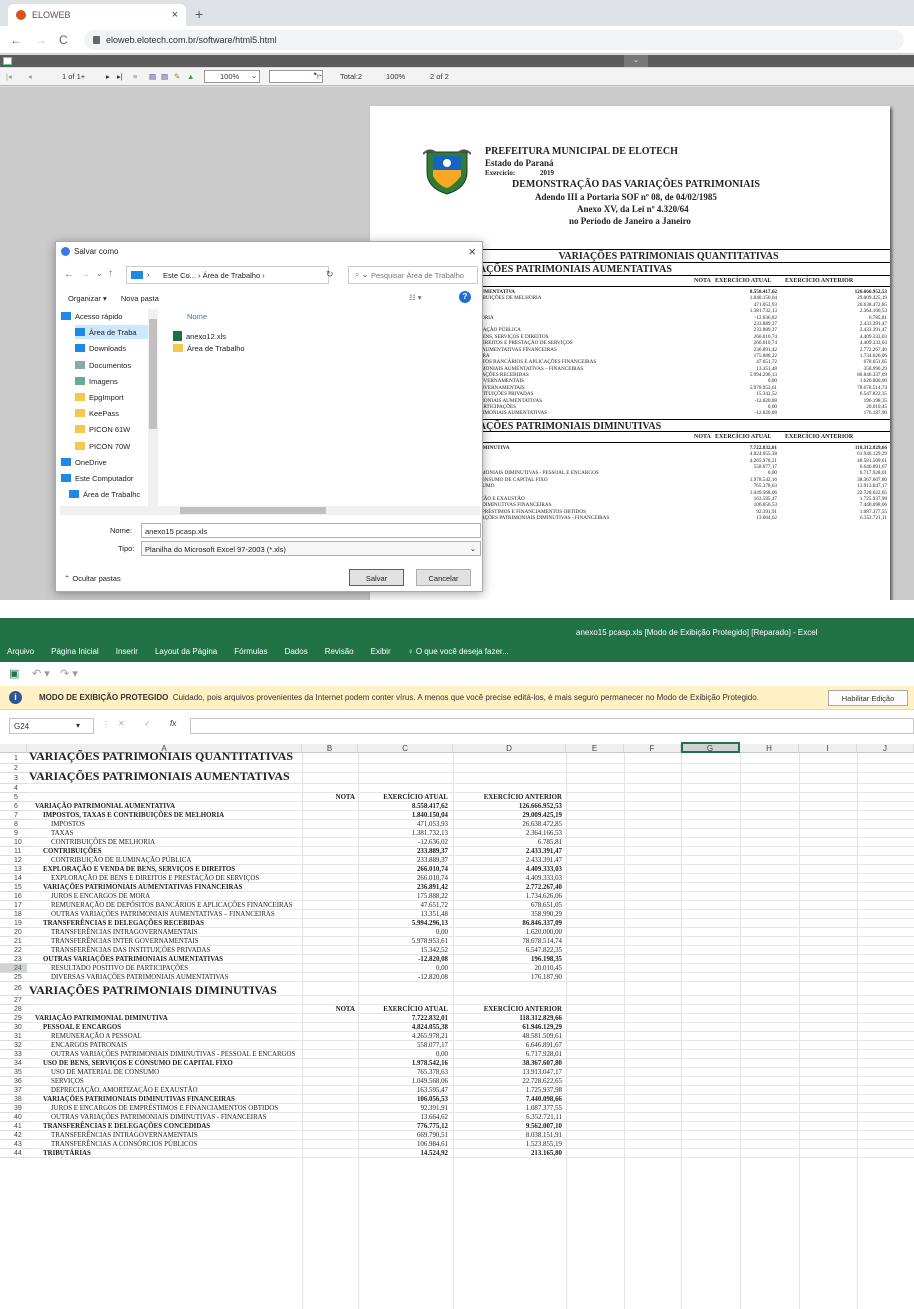 The width and height of the screenshot is (914, 1309). What do you see at coordinates (13, 887) in the screenshot?
I see `row-header: 15` at bounding box center [13, 887].